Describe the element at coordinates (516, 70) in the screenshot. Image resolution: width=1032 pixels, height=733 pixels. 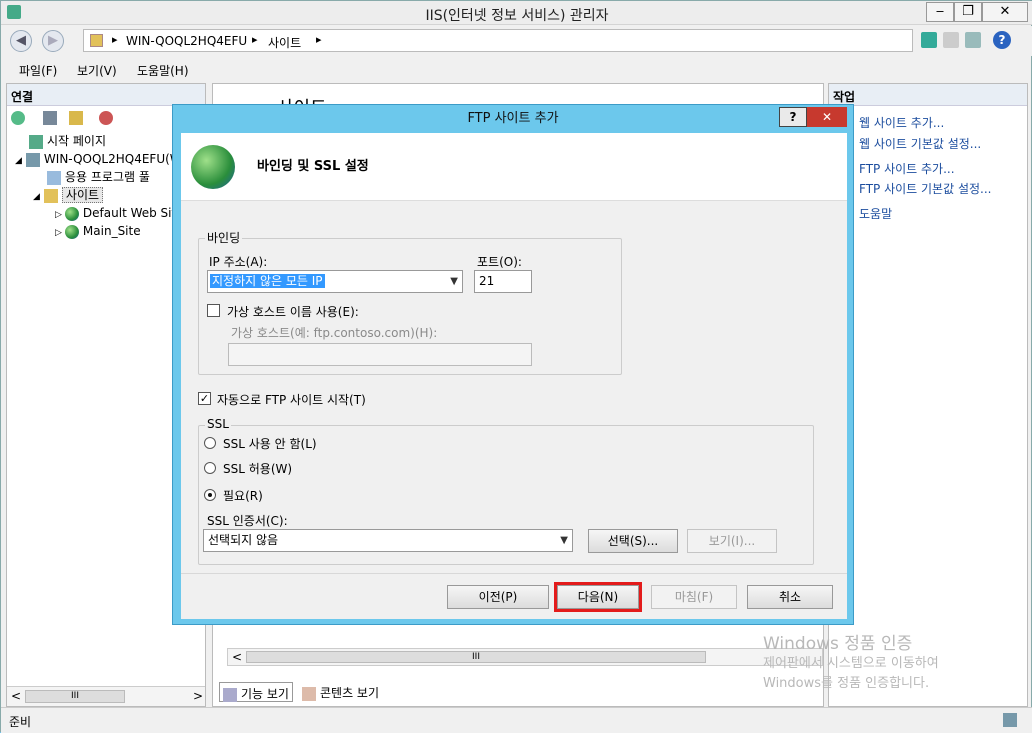
I see `menu-bar: 파일(F) 보기(V) 도움말(H)` at that location.